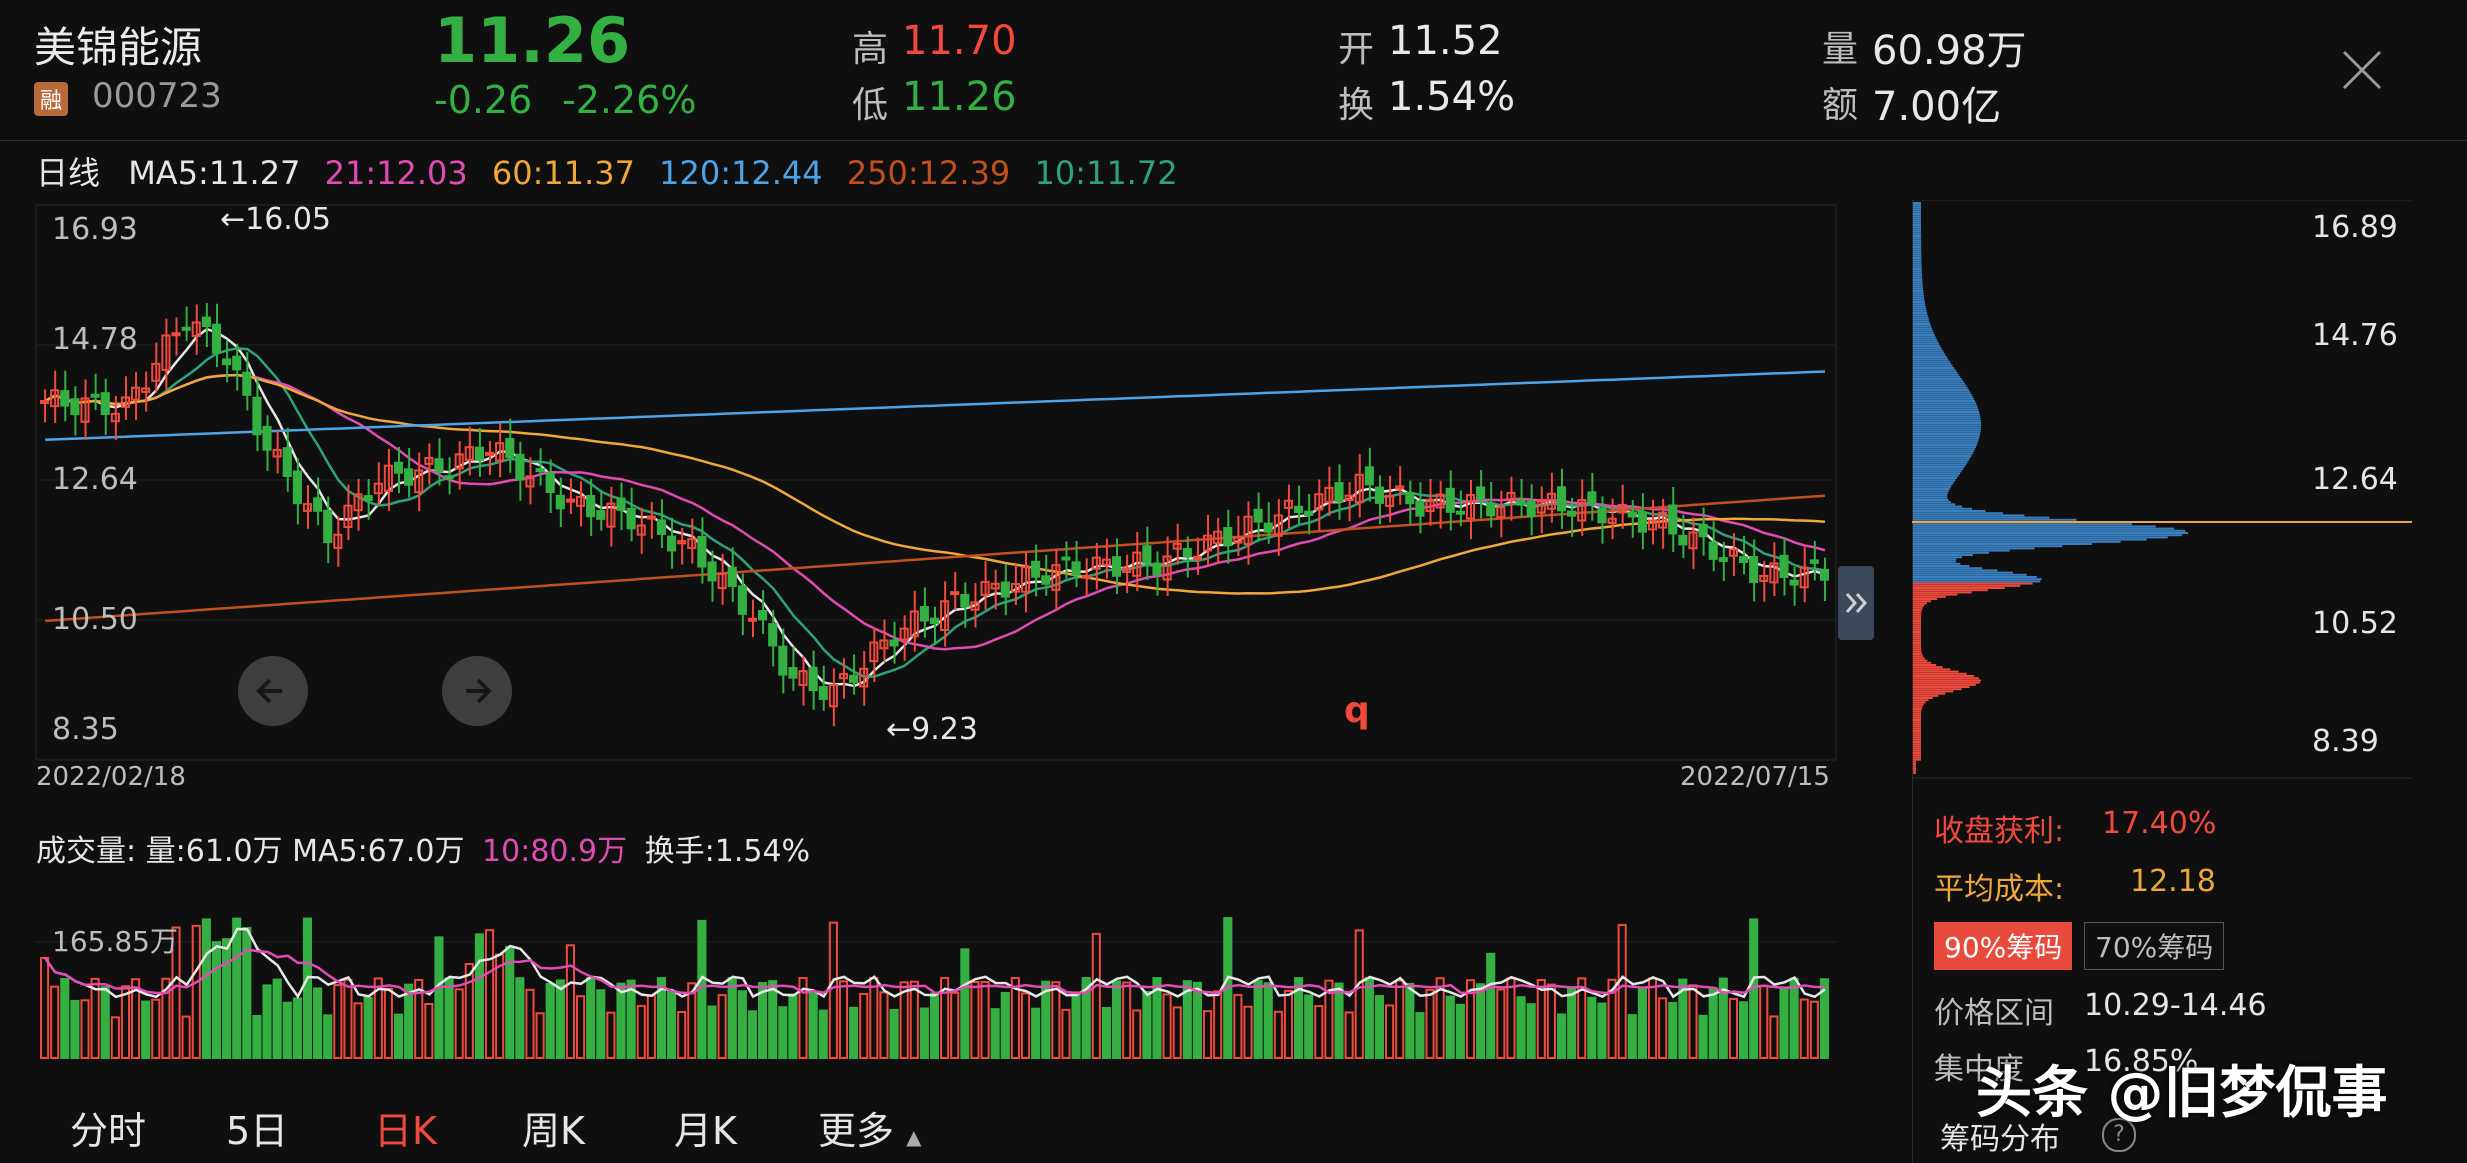 The image size is (2467, 1163). I want to click on max-price-annotation: ←16.05, so click(276, 219).